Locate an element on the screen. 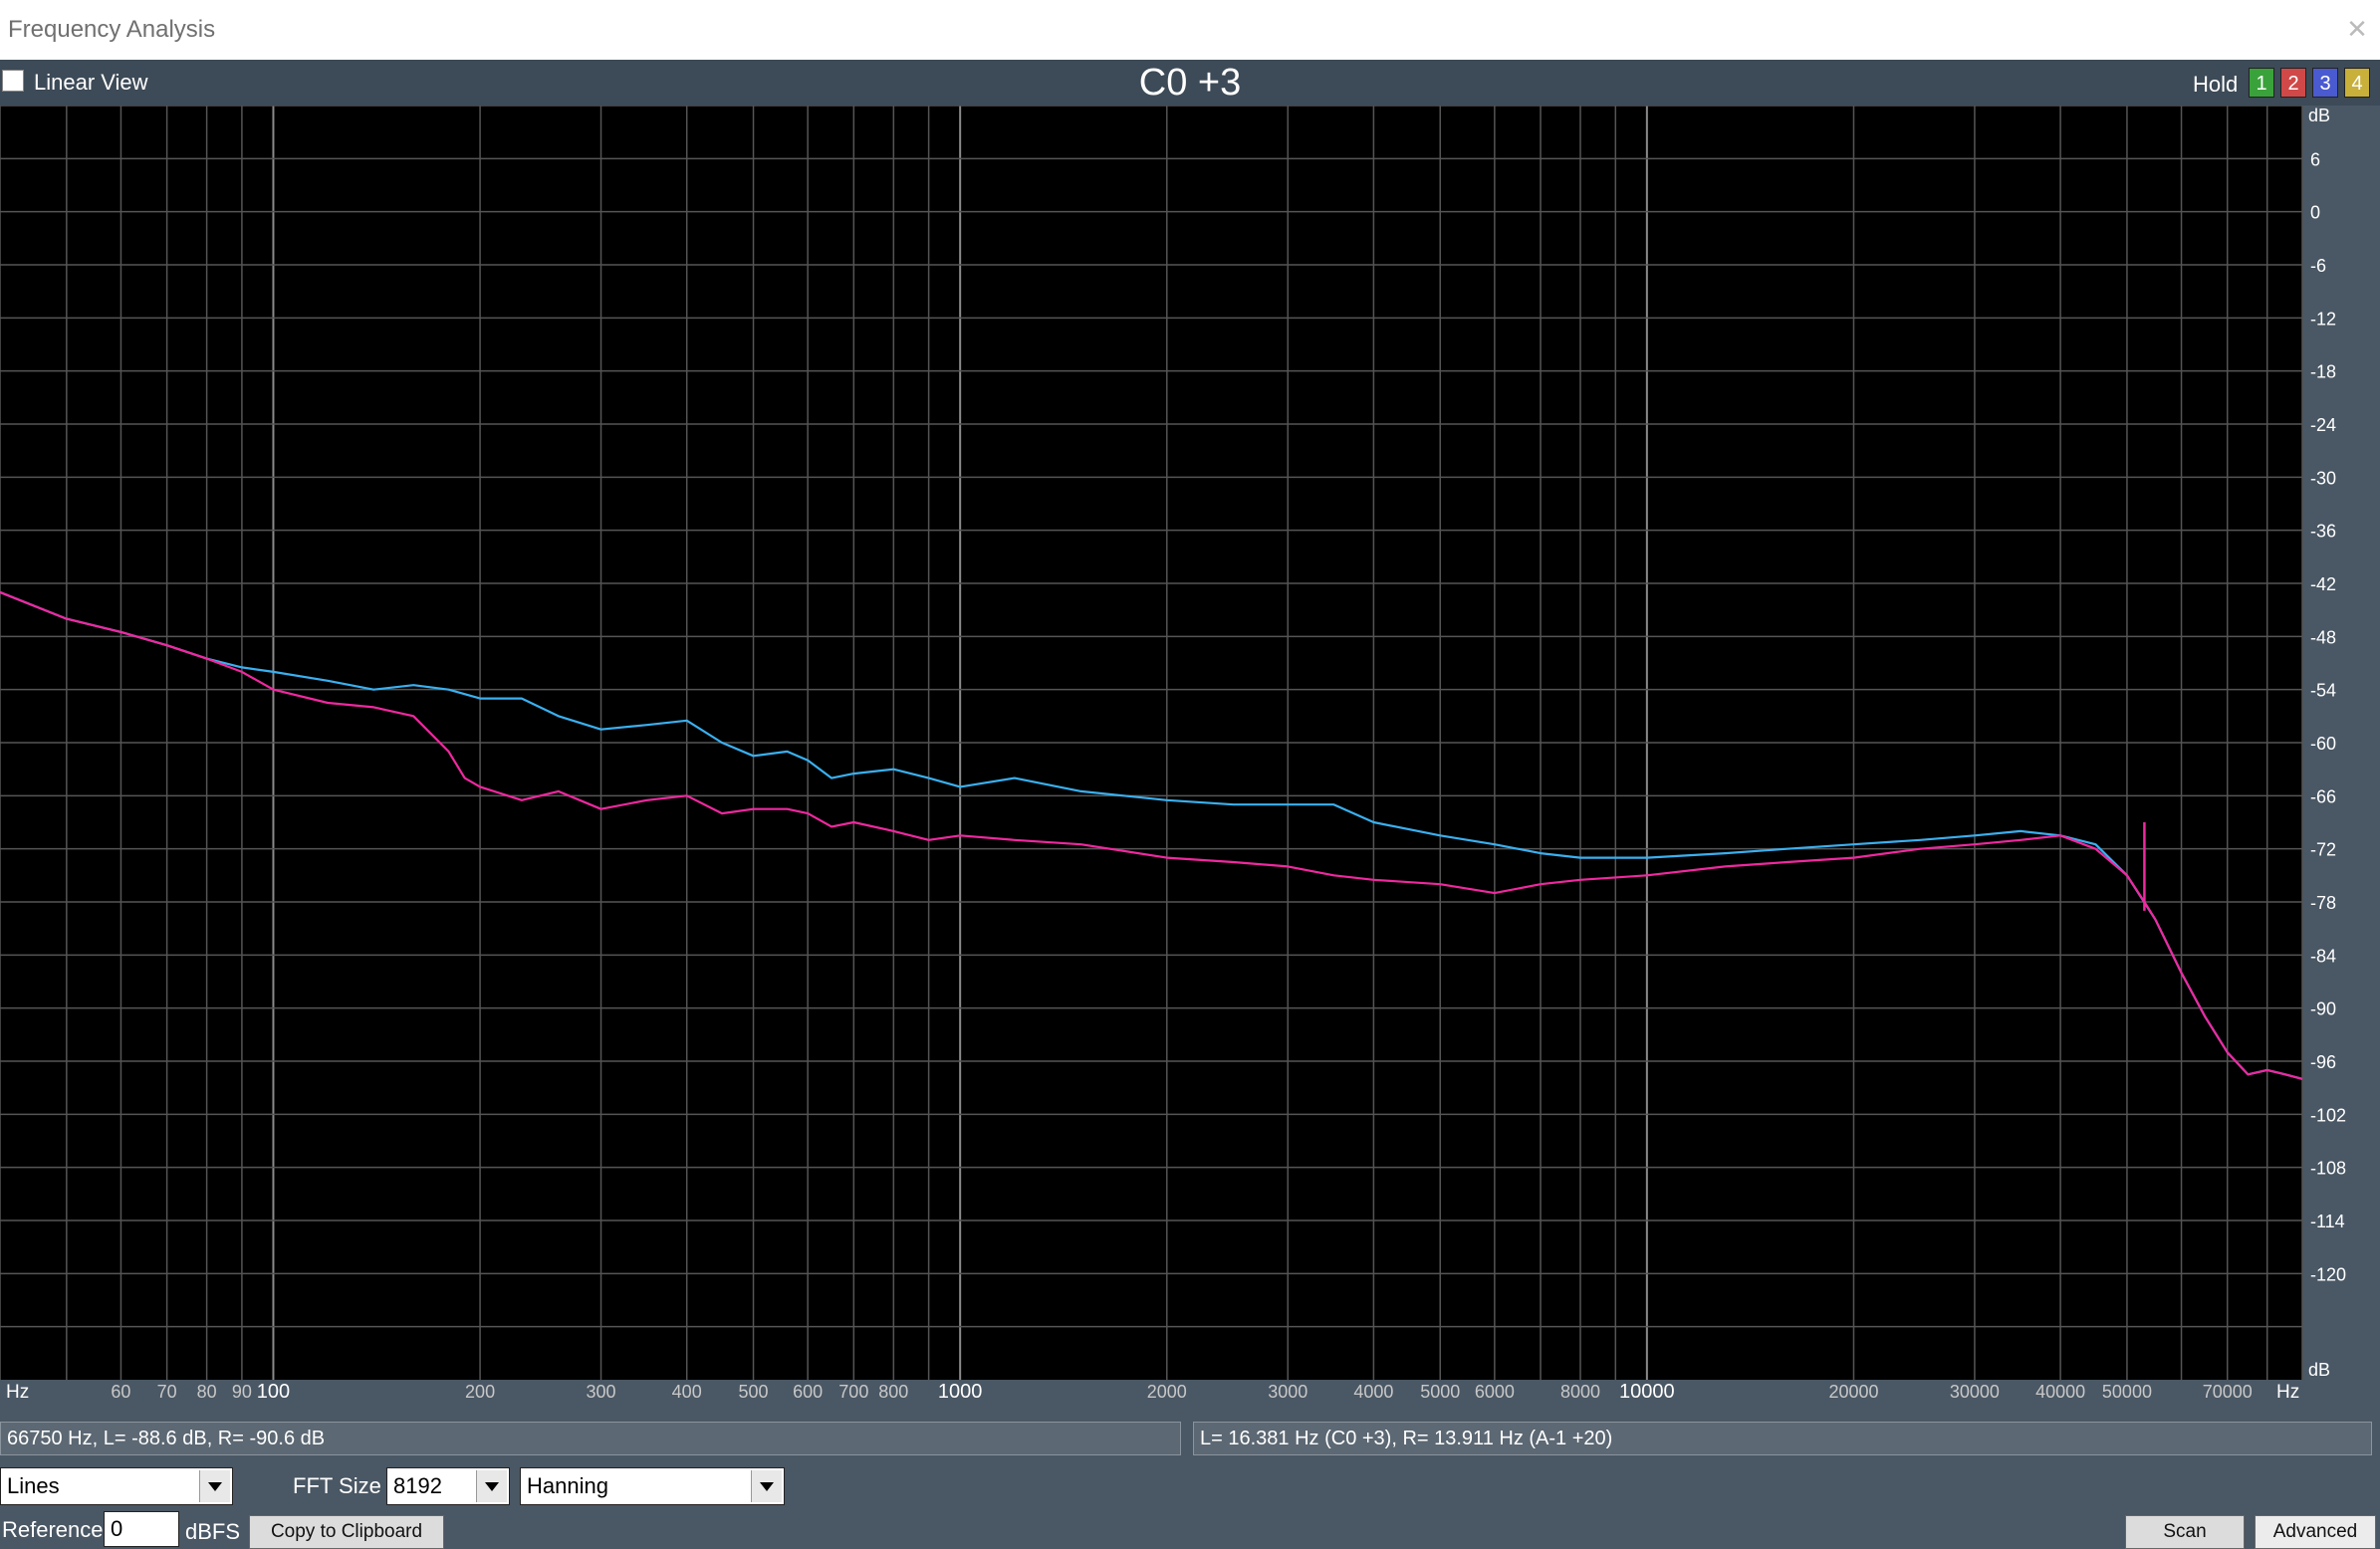  y-tick-label: 6 is located at coordinates (2315, 159).